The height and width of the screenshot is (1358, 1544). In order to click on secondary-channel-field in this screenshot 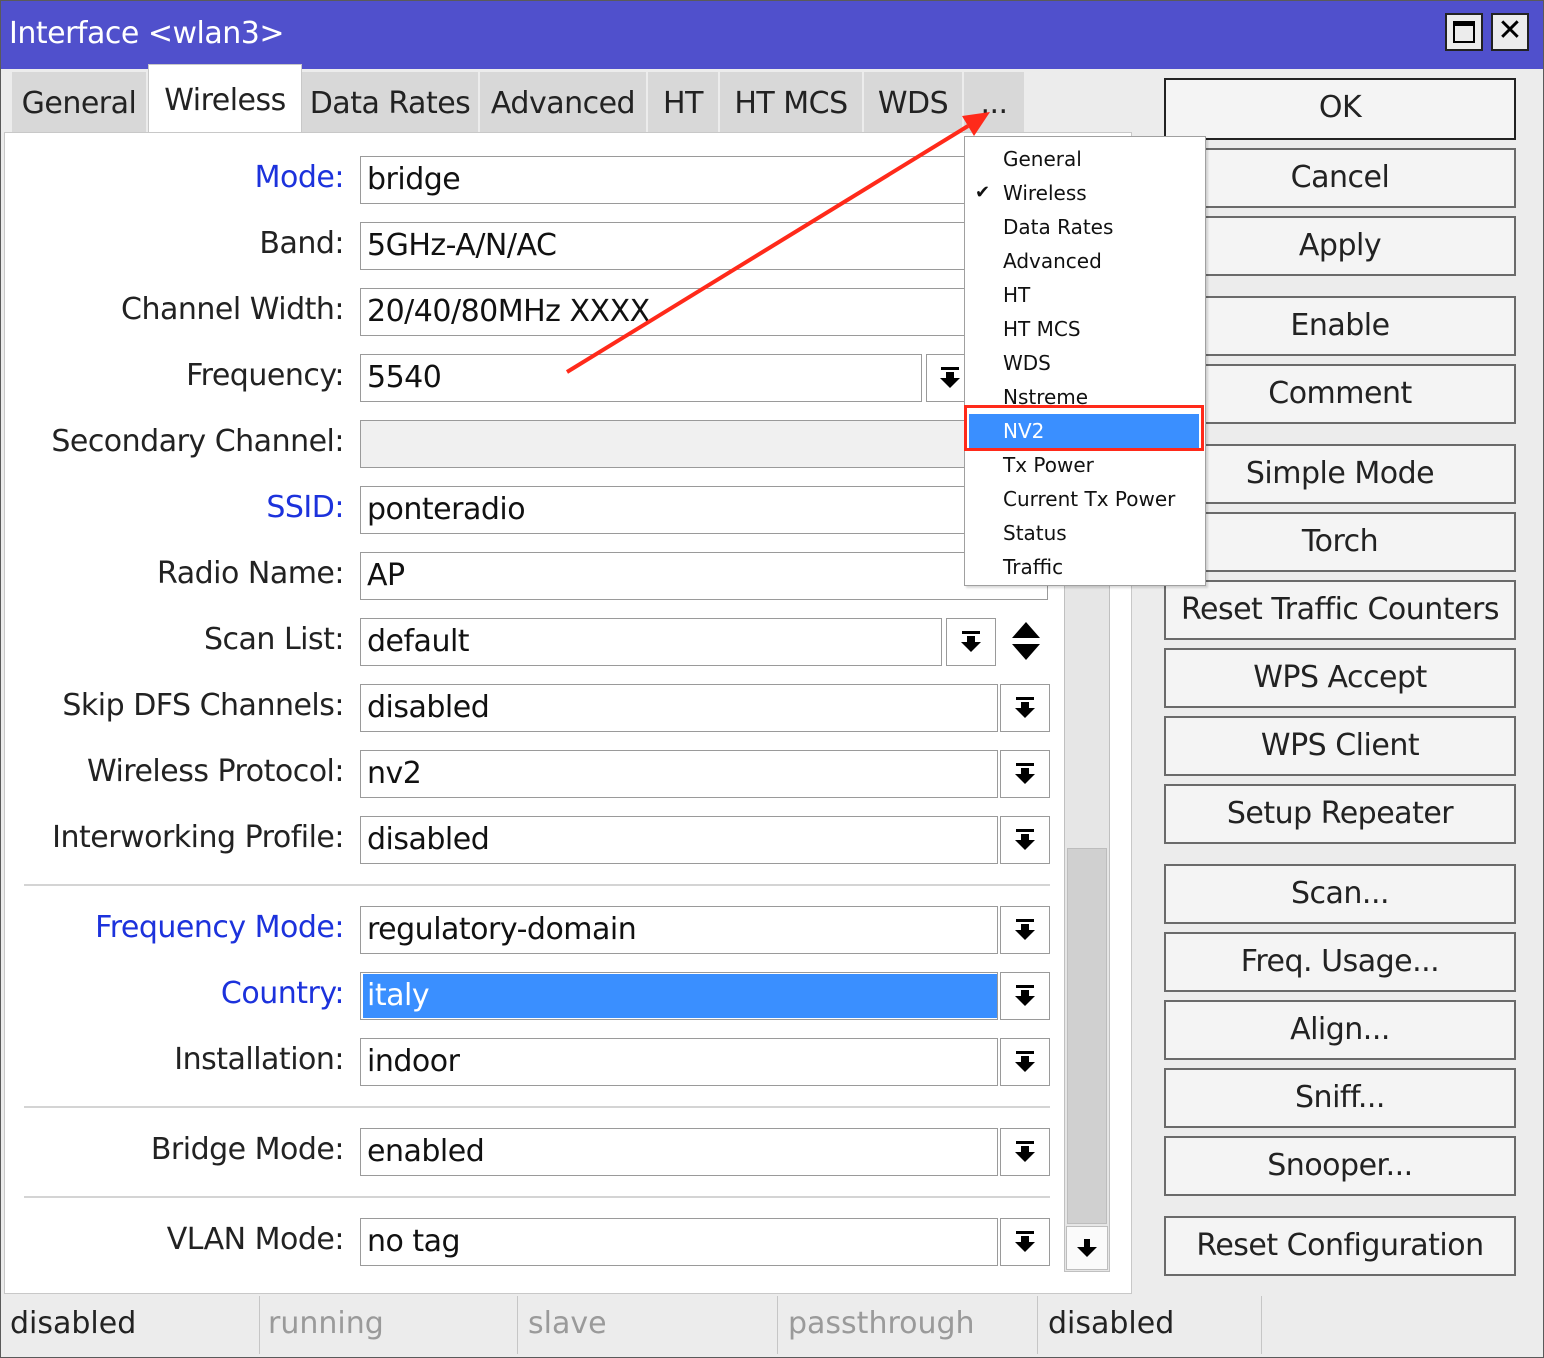, I will do `click(704, 444)`.